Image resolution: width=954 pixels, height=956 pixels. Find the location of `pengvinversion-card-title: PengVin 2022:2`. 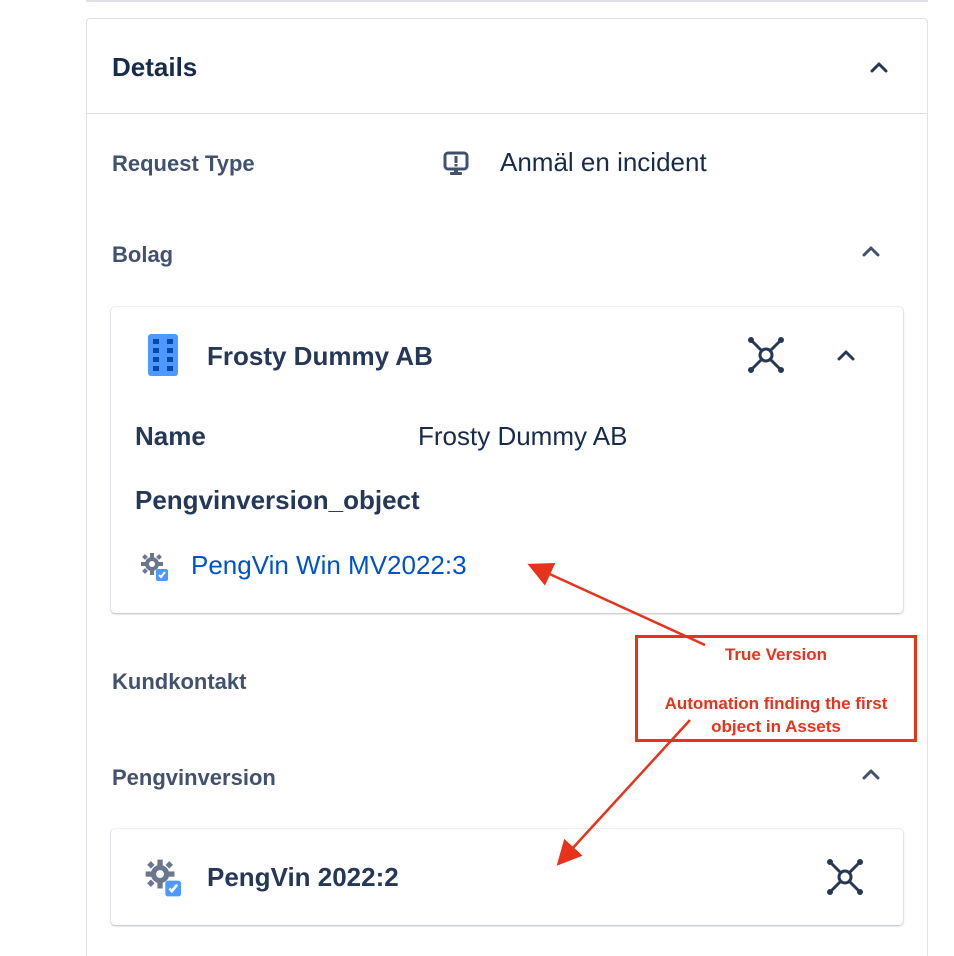

pengvinversion-card-title: PengVin 2022:2 is located at coordinates (303, 877).